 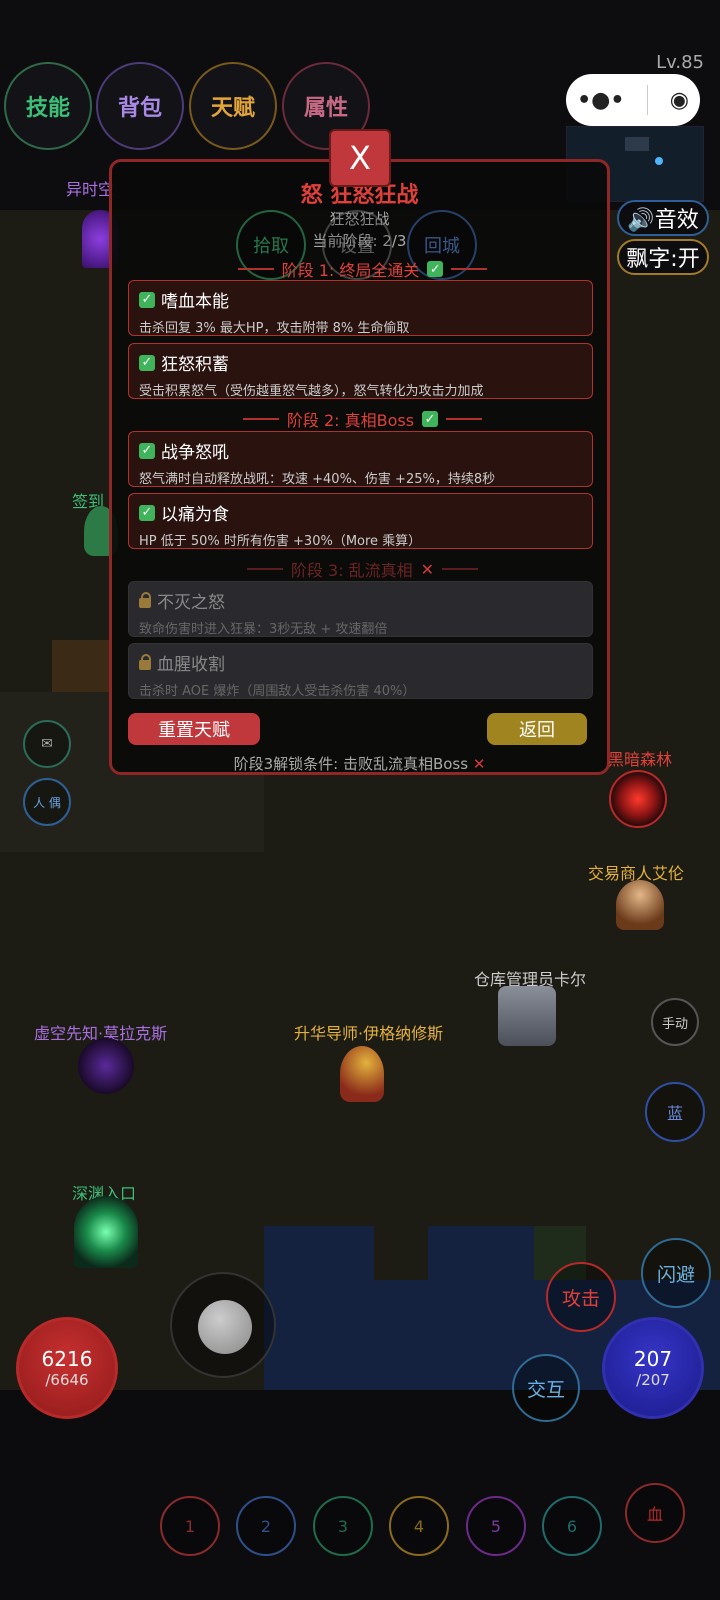 What do you see at coordinates (67, 1359) in the screenshot?
I see `hp-current: 6216` at bounding box center [67, 1359].